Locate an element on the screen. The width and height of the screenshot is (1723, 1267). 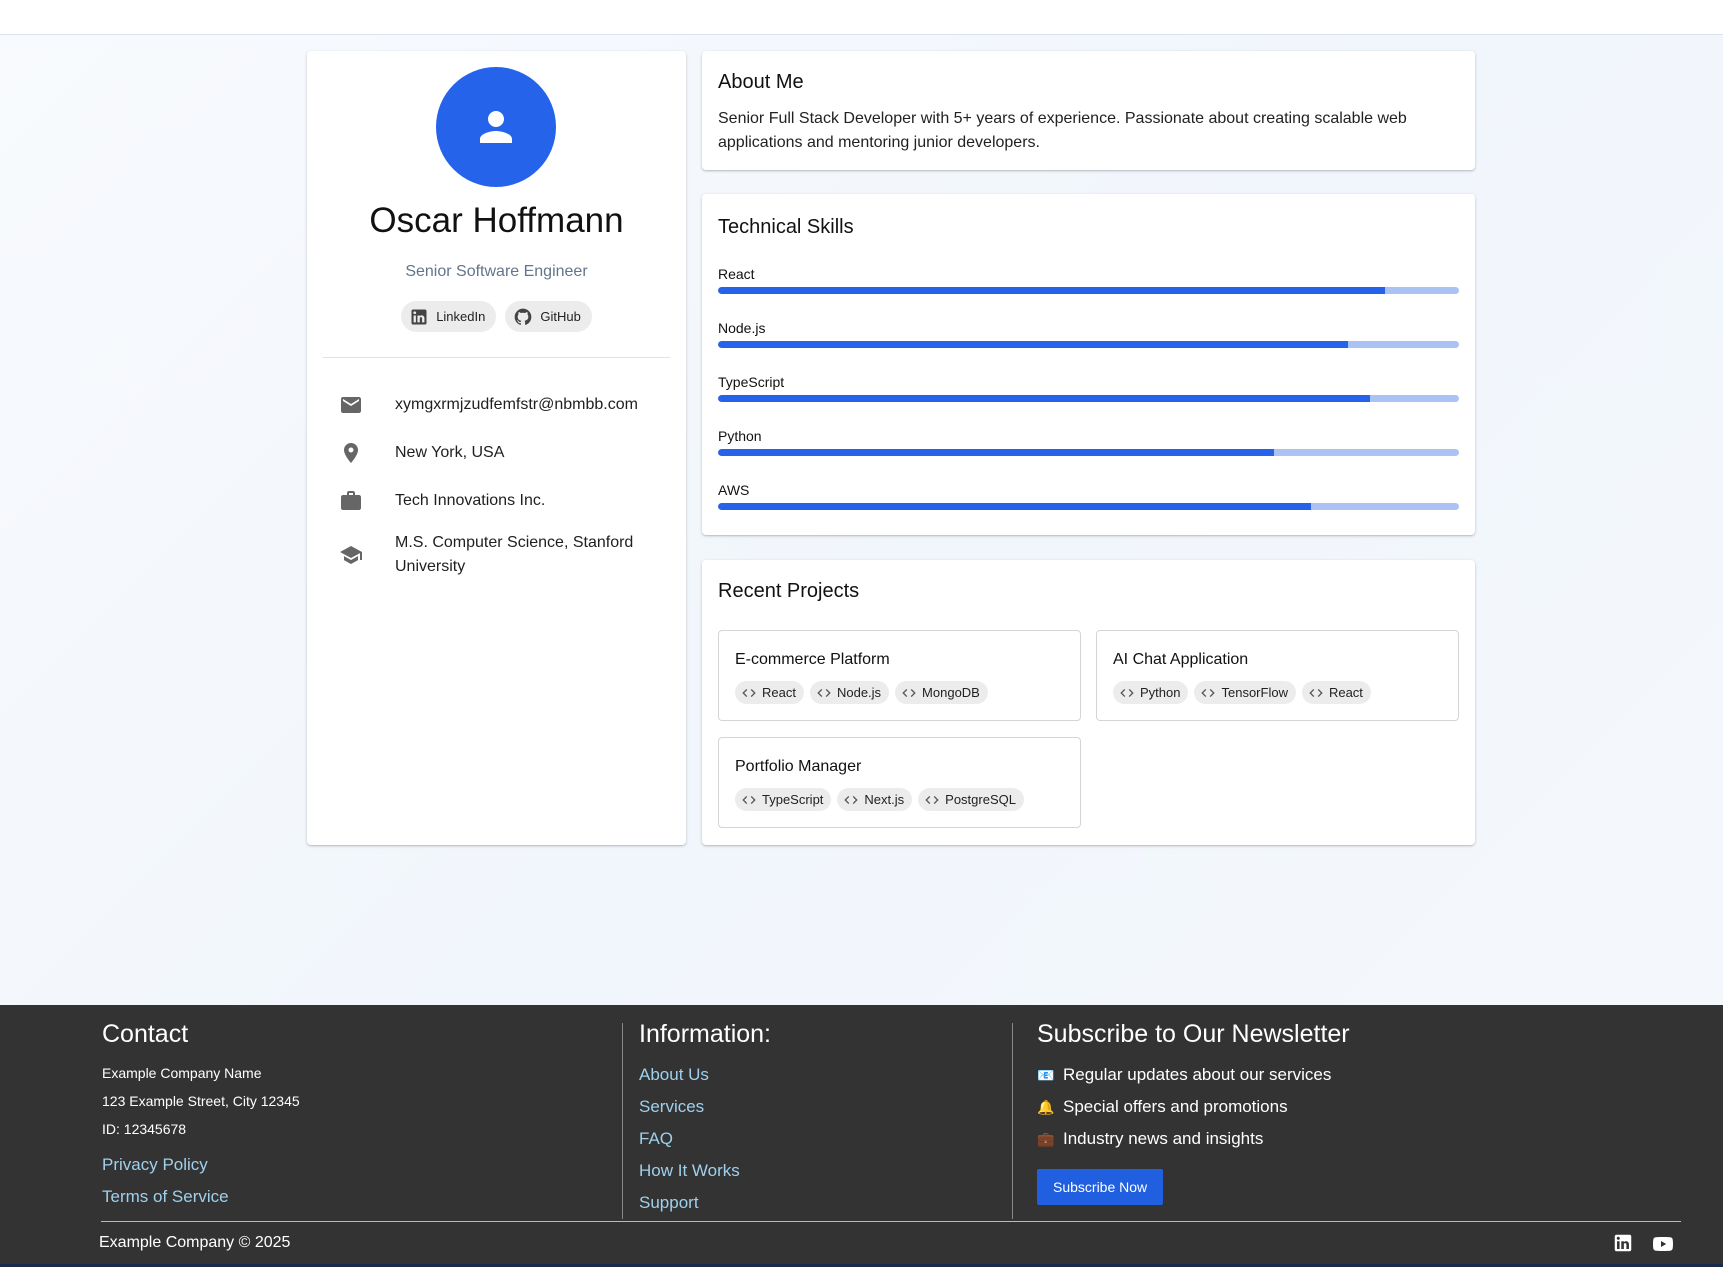
skill-label: Python is located at coordinates (740, 436).